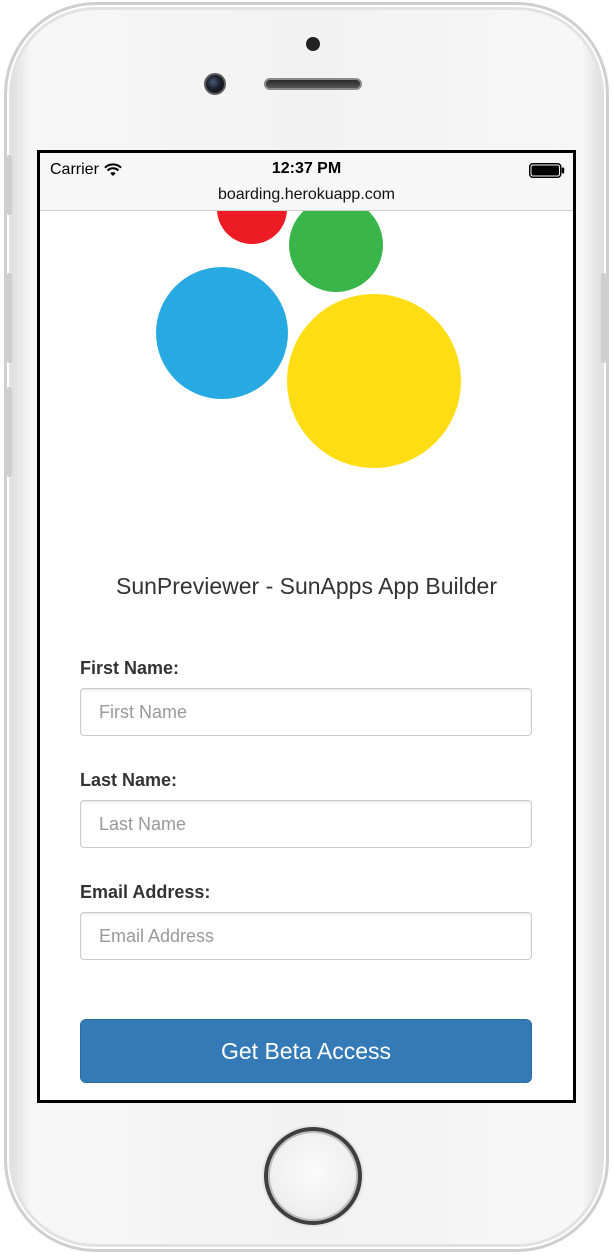 Image resolution: width=613 pixels, height=1255 pixels. Describe the element at coordinates (306, 1051) in the screenshot. I see `get-beta-access-button: Get Beta Access` at that location.